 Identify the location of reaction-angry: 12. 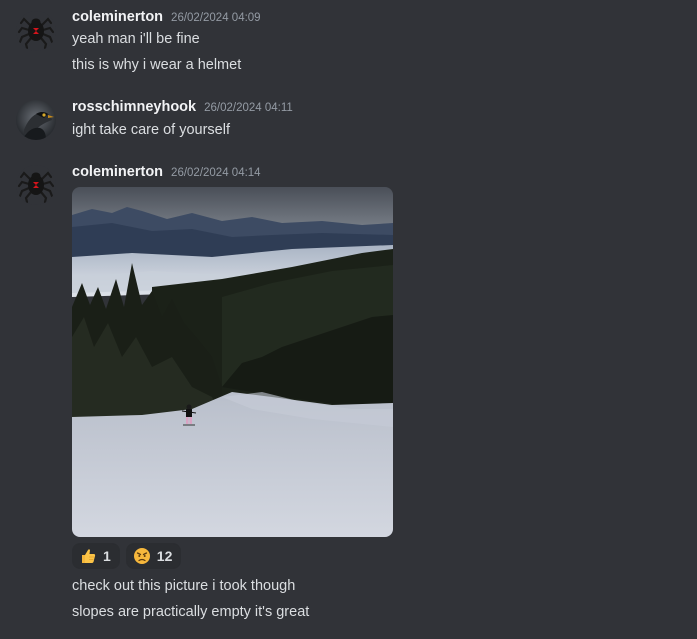
(153, 556).